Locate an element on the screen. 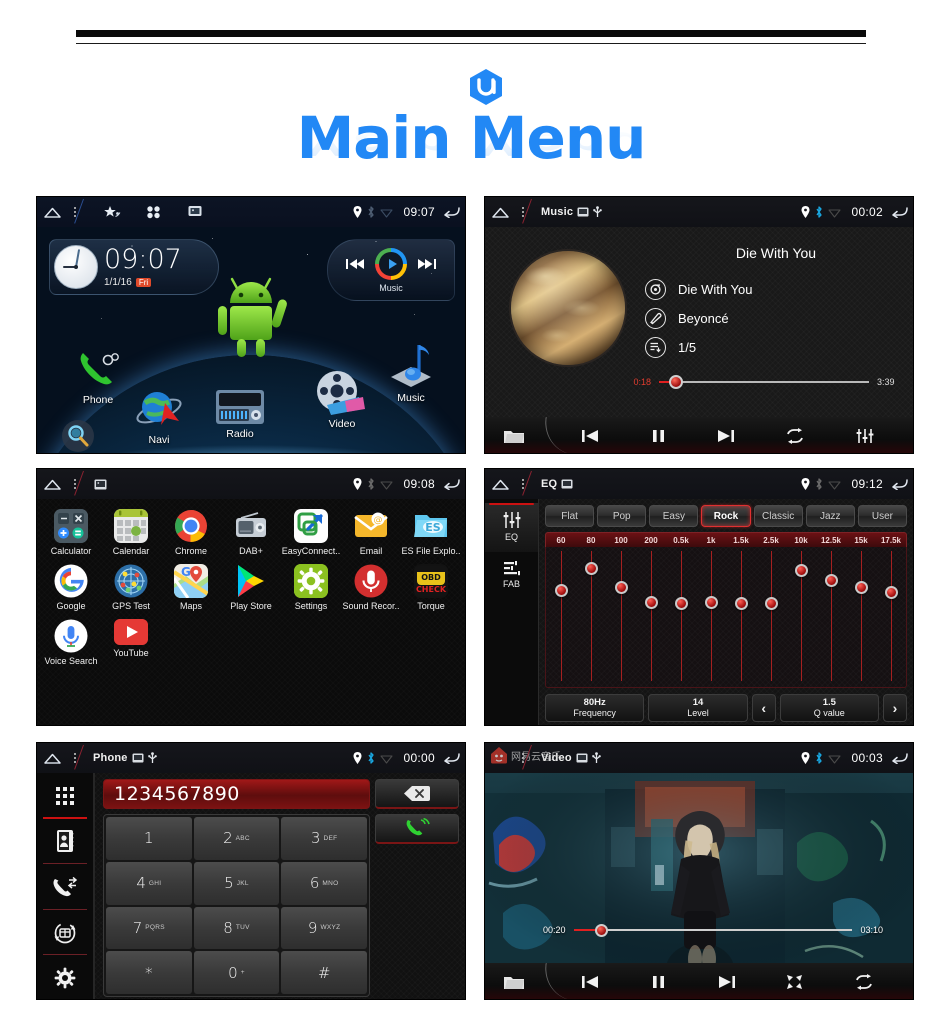  app-shortcut-navi: Navi is located at coordinates (159, 416).